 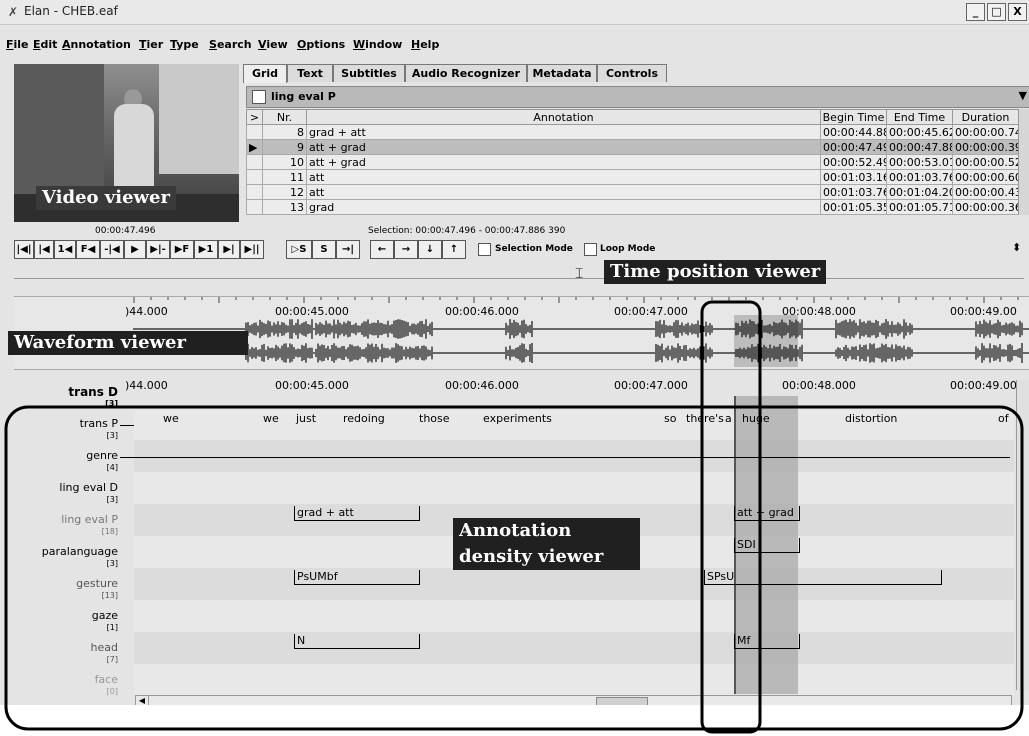 I want to click on tier-row-gaze, so click(x=574, y=616).